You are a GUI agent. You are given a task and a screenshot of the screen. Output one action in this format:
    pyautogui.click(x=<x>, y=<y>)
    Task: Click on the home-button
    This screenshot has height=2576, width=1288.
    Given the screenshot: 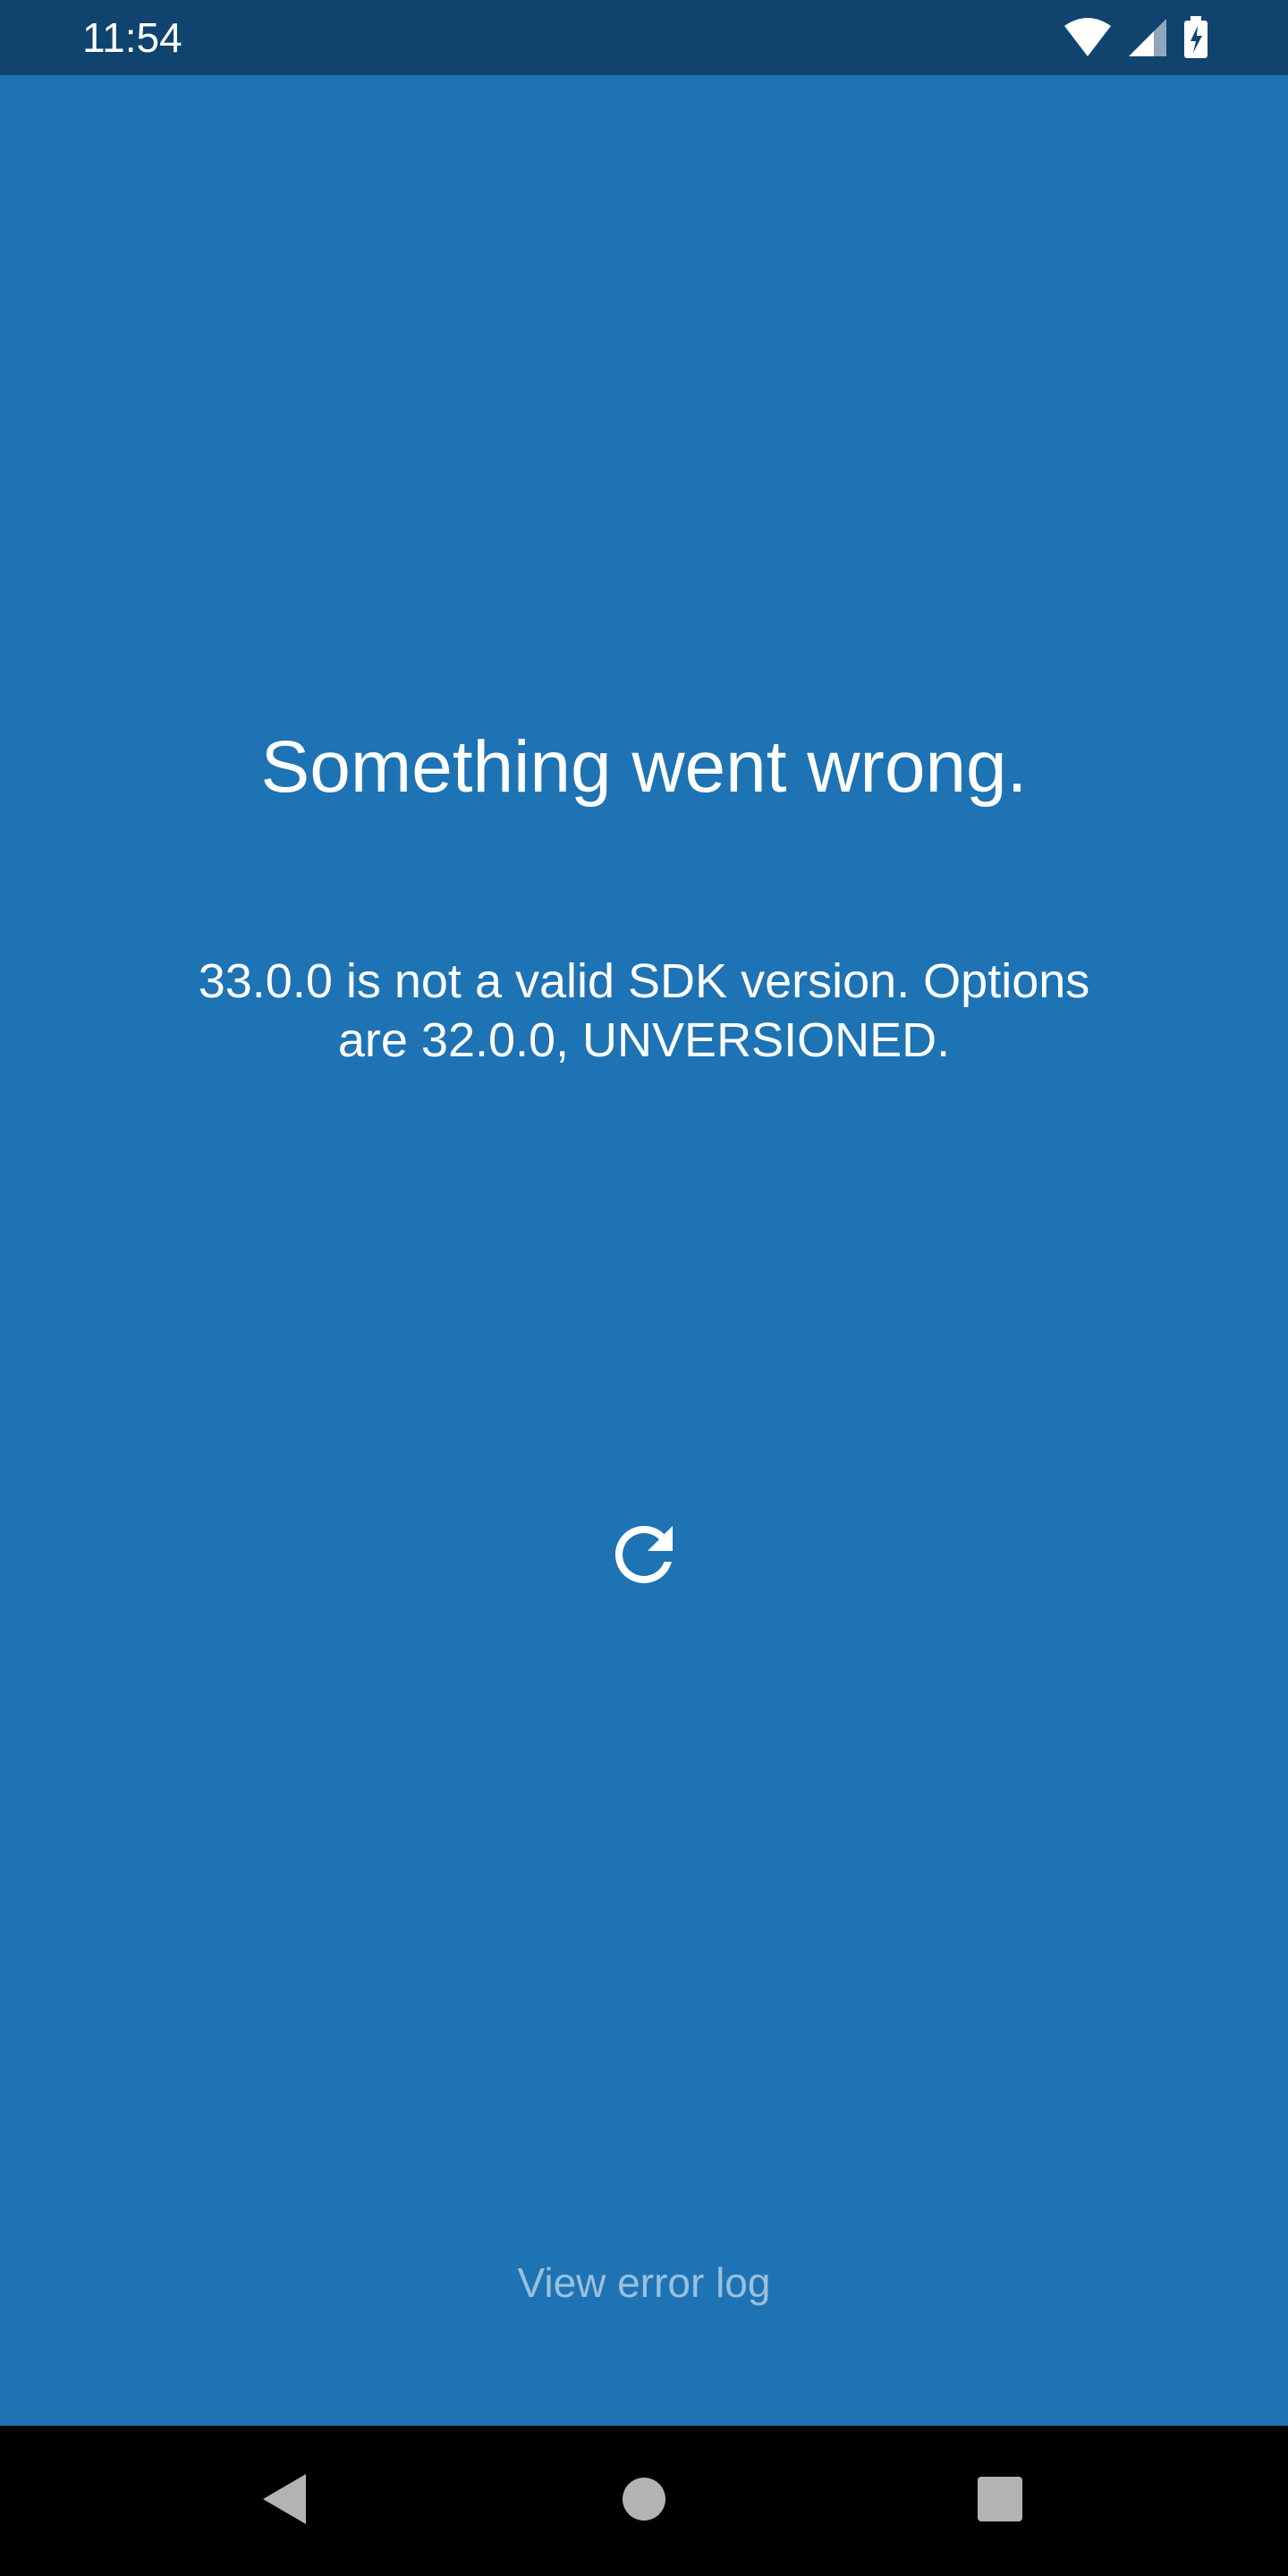 What is the action you would take?
    pyautogui.click(x=644, y=2501)
    